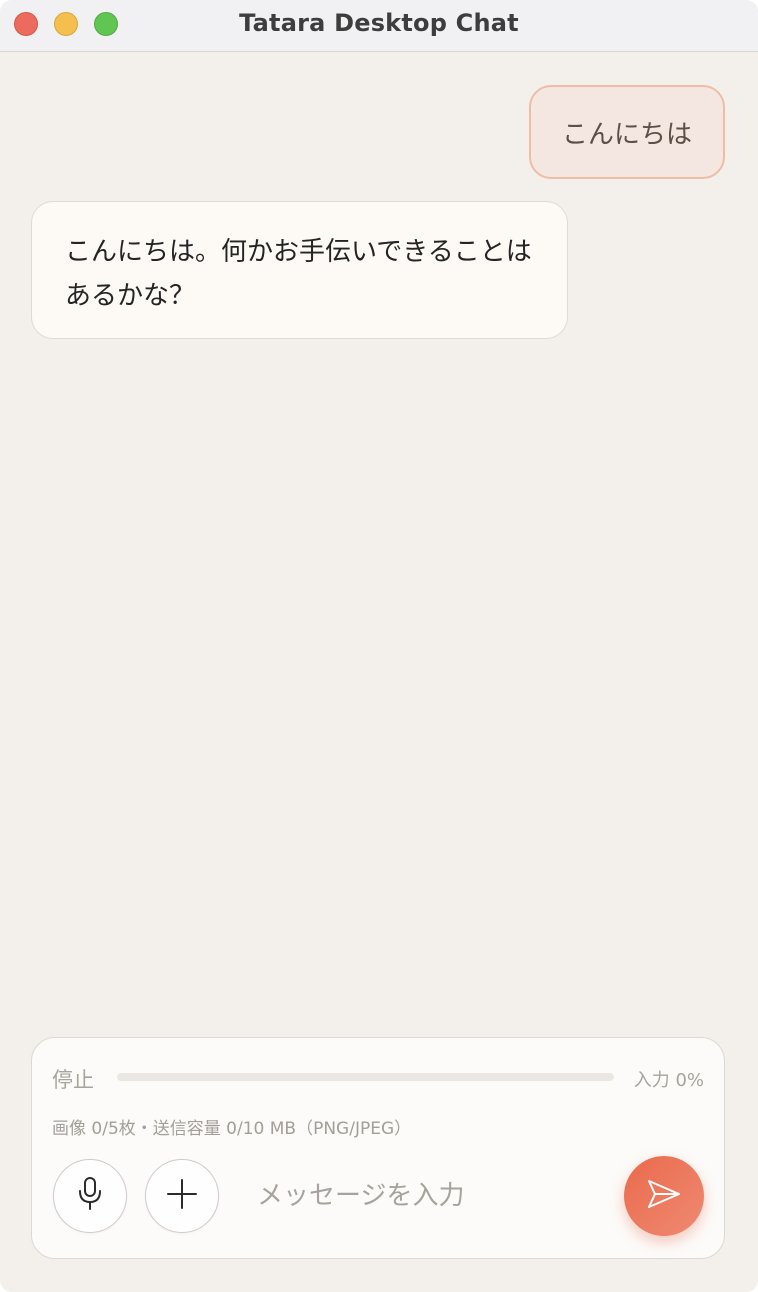 This screenshot has width=758, height=1292. What do you see at coordinates (668, 1080) in the screenshot?
I see `input-progress-label: 入力 0%` at bounding box center [668, 1080].